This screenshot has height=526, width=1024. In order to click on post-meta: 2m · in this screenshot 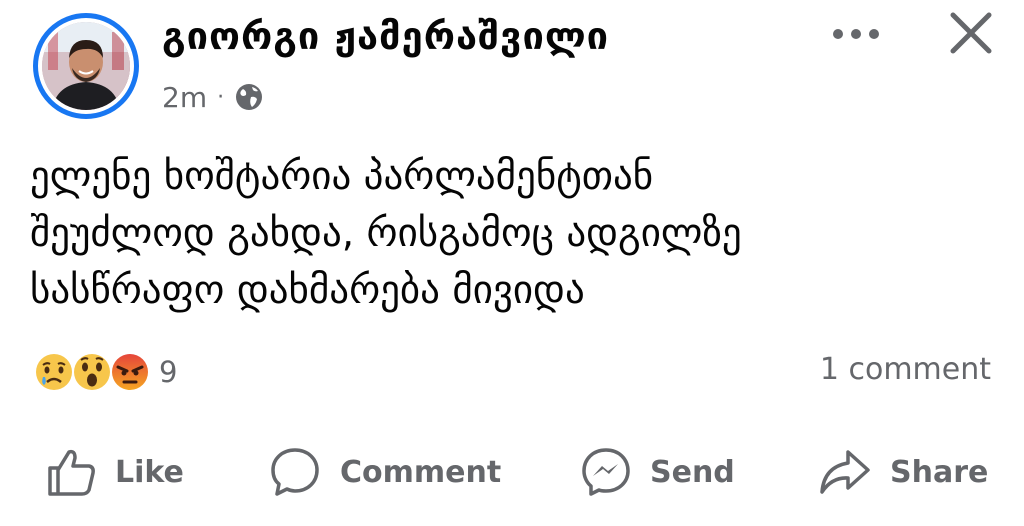, I will do `click(213, 97)`.